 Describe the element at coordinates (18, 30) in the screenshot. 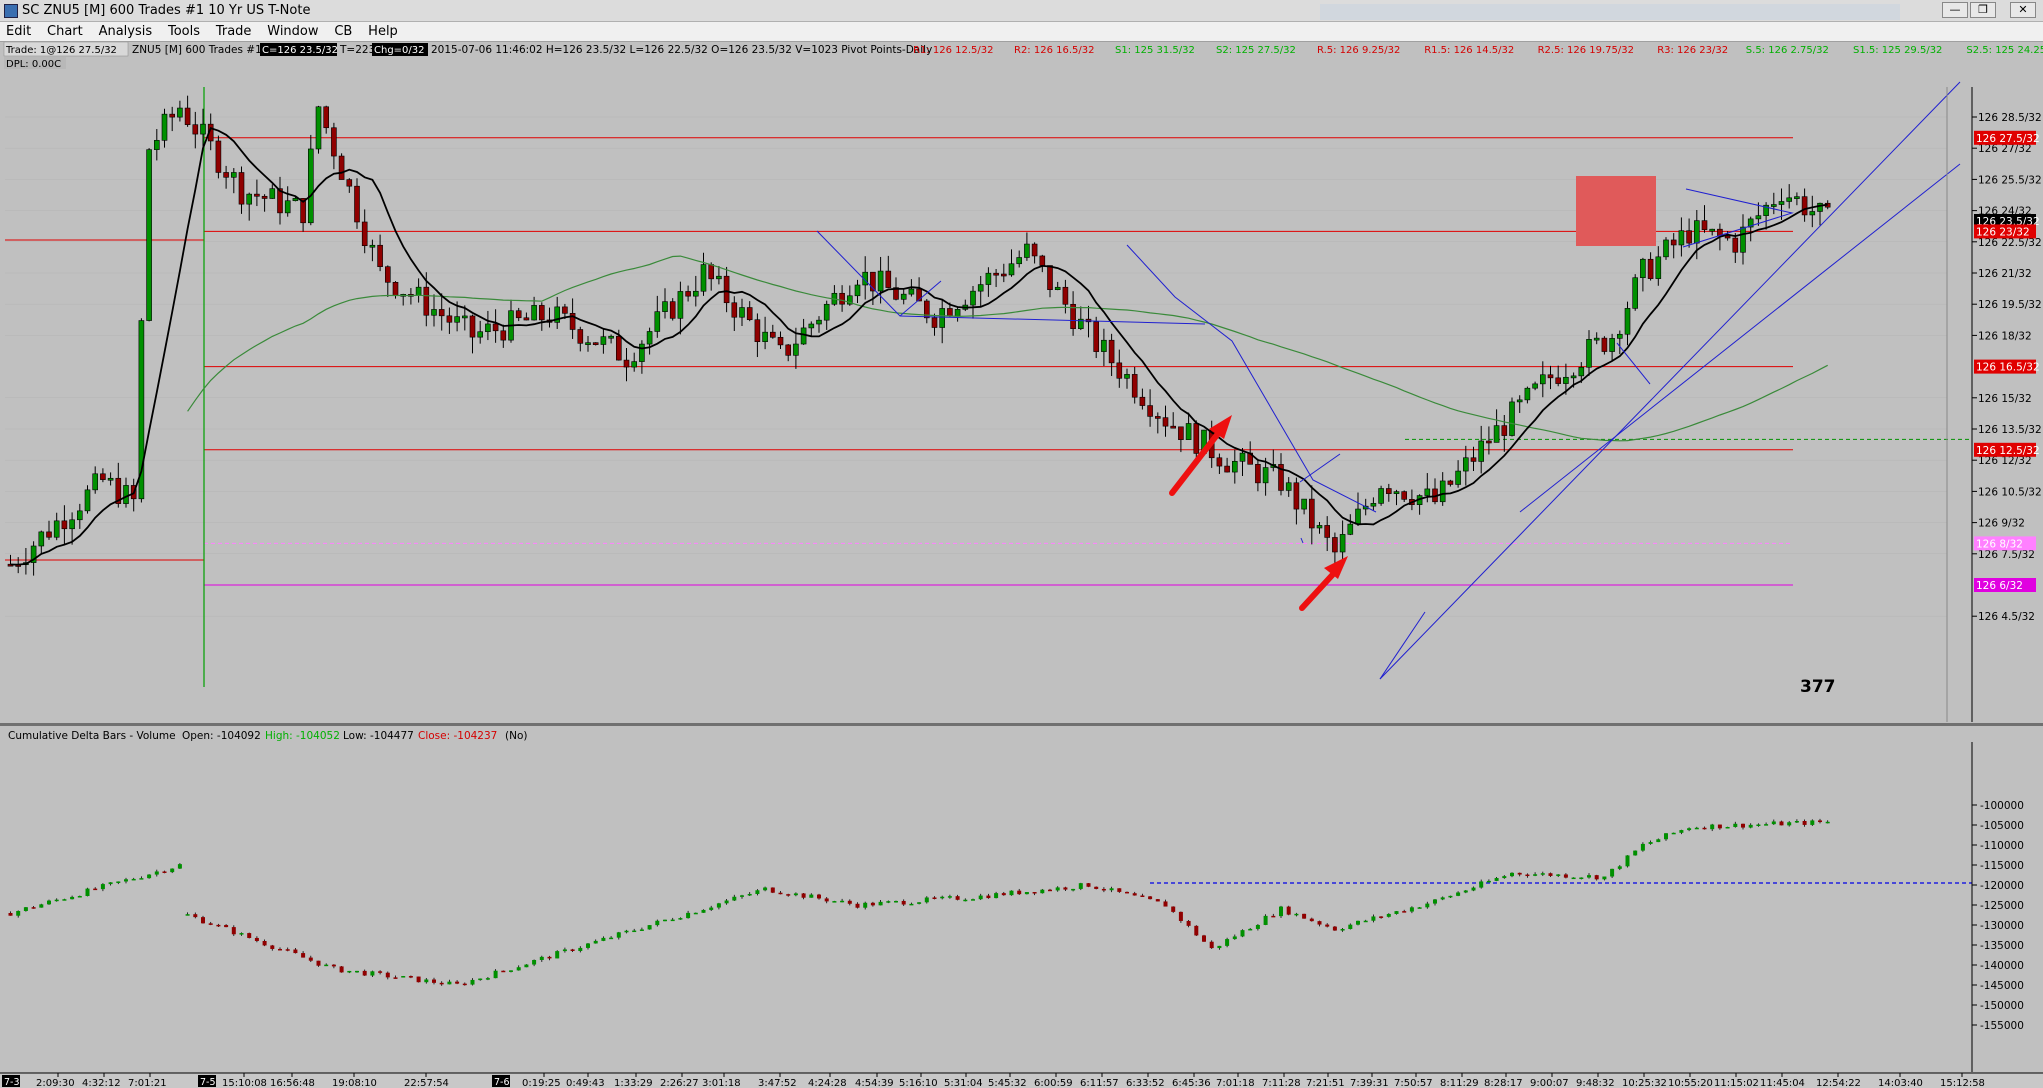

I see `menu-edit: Edit` at that location.